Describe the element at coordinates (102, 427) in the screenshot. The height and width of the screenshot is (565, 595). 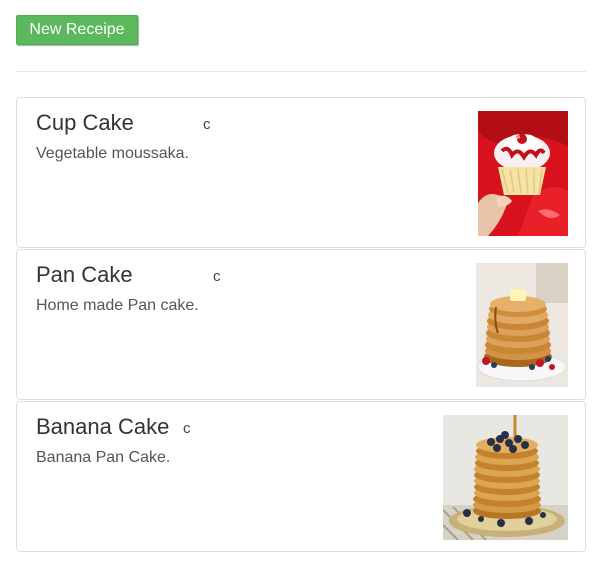
I see `recipe-title: Banana Cake` at that location.